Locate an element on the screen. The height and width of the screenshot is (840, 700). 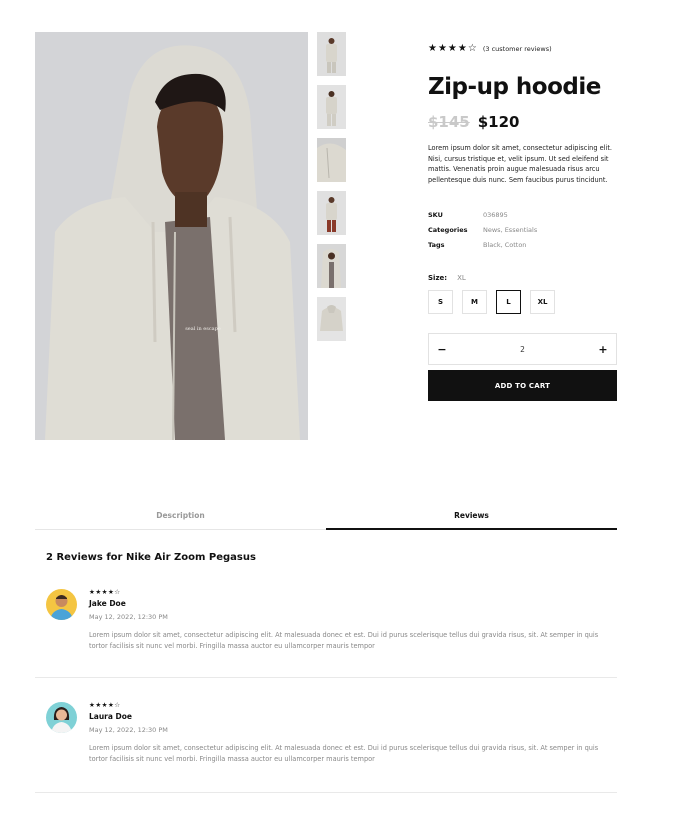
reviewer-name: Jake Doe is located at coordinates (107, 603).